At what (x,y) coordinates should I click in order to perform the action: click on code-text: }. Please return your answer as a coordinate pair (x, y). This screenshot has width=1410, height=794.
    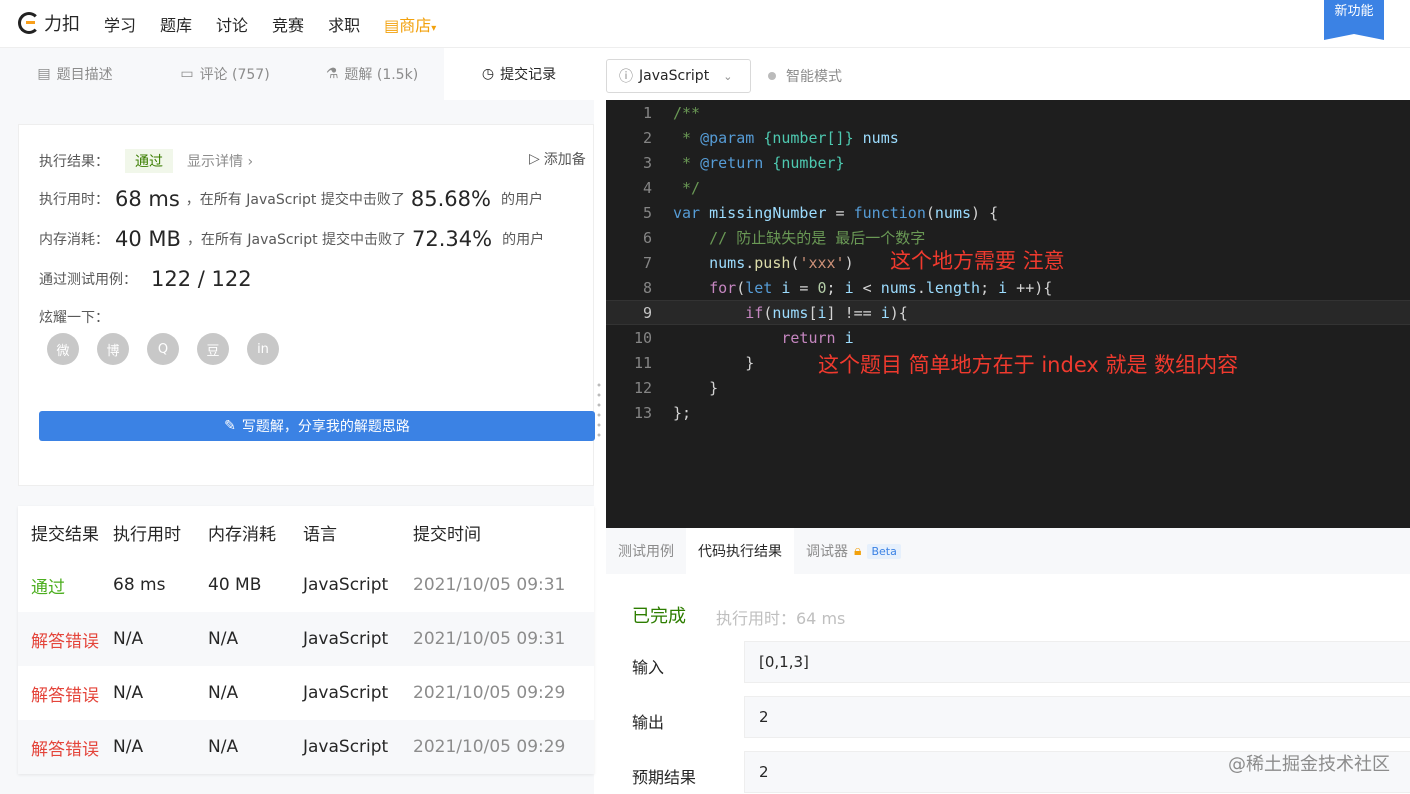
    Looking at the image, I should click on (696, 387).